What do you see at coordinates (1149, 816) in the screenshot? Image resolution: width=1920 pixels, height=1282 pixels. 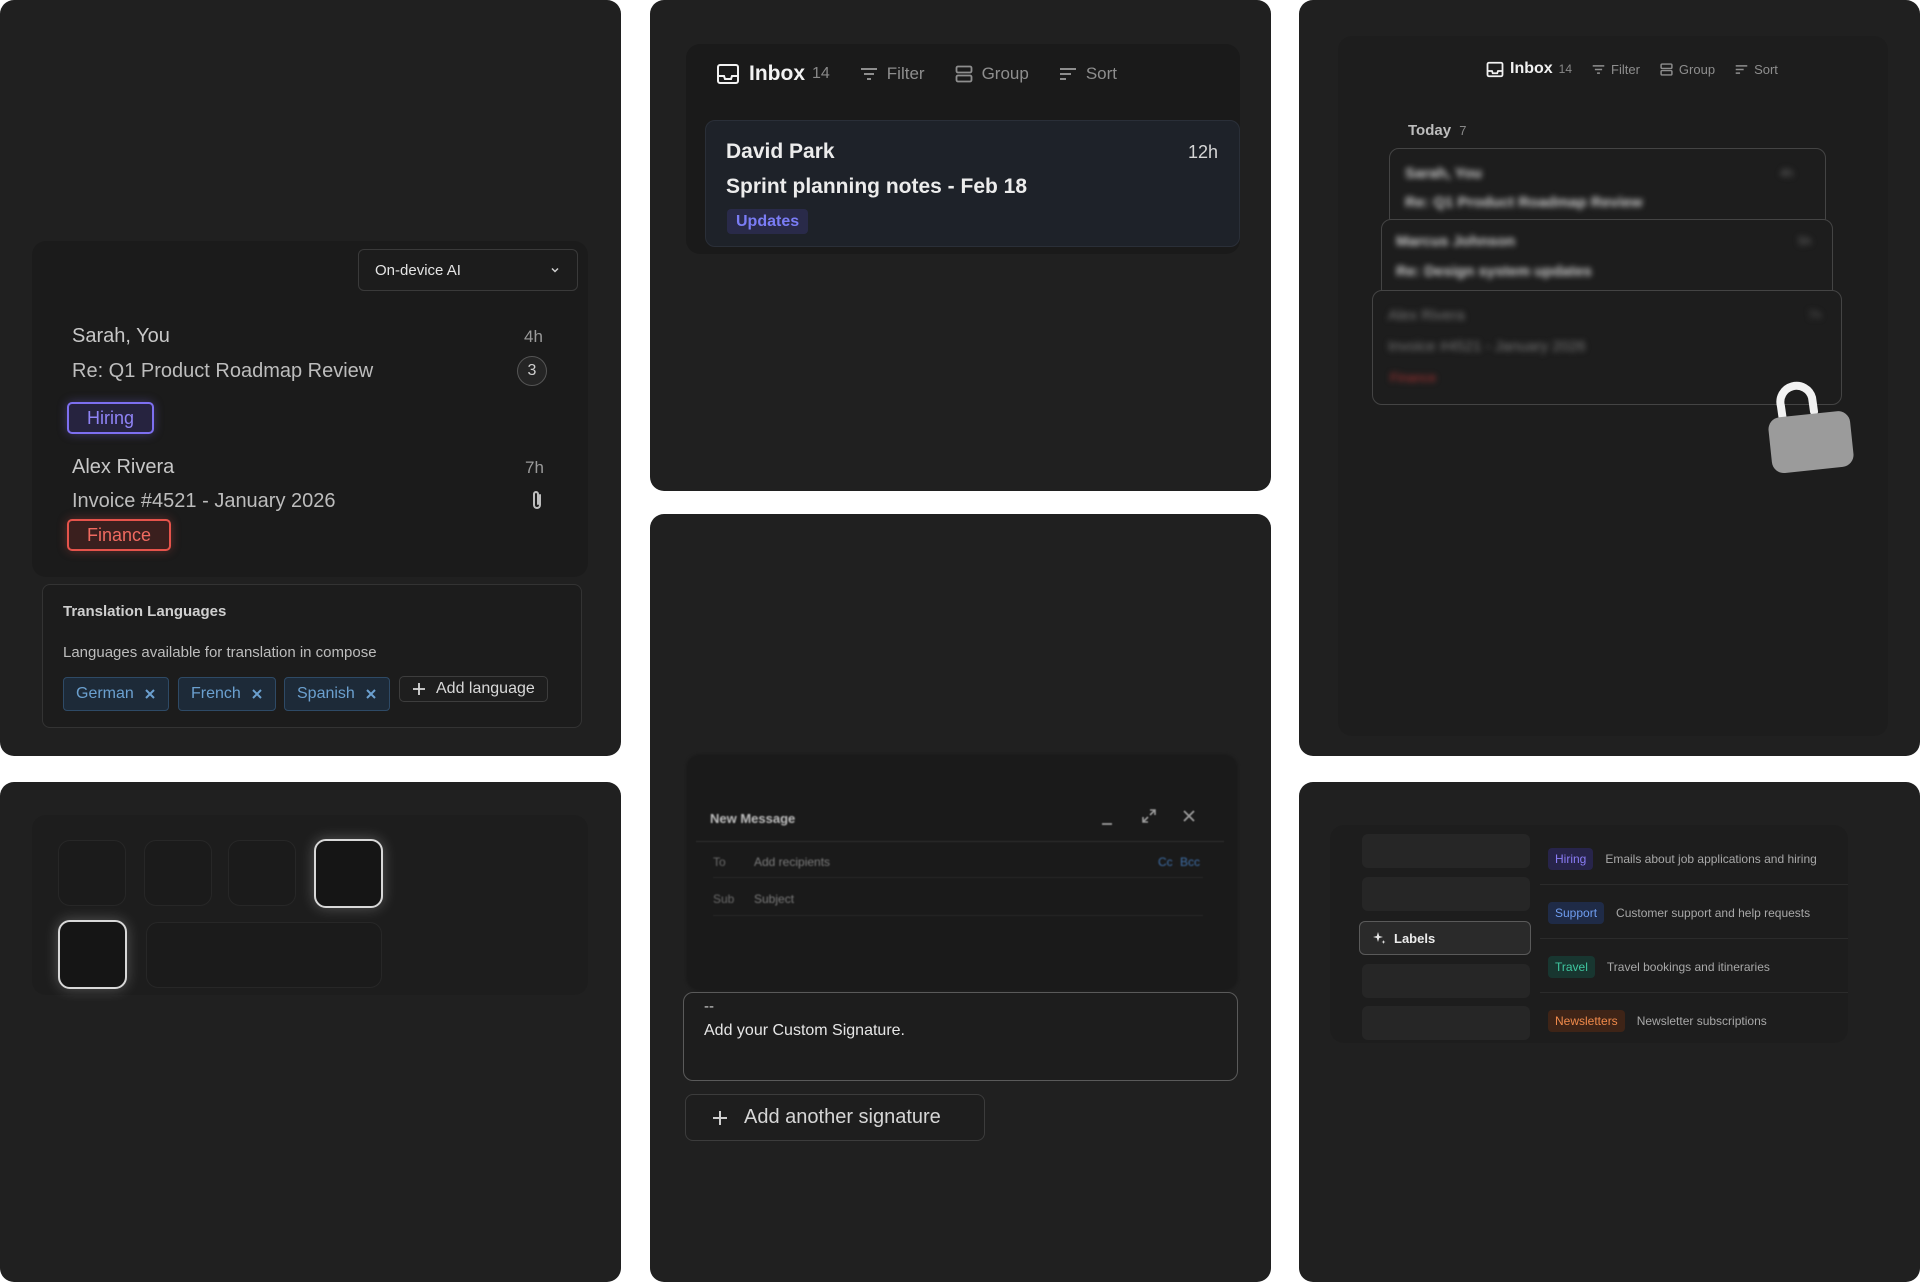 I see `expand-icon` at bounding box center [1149, 816].